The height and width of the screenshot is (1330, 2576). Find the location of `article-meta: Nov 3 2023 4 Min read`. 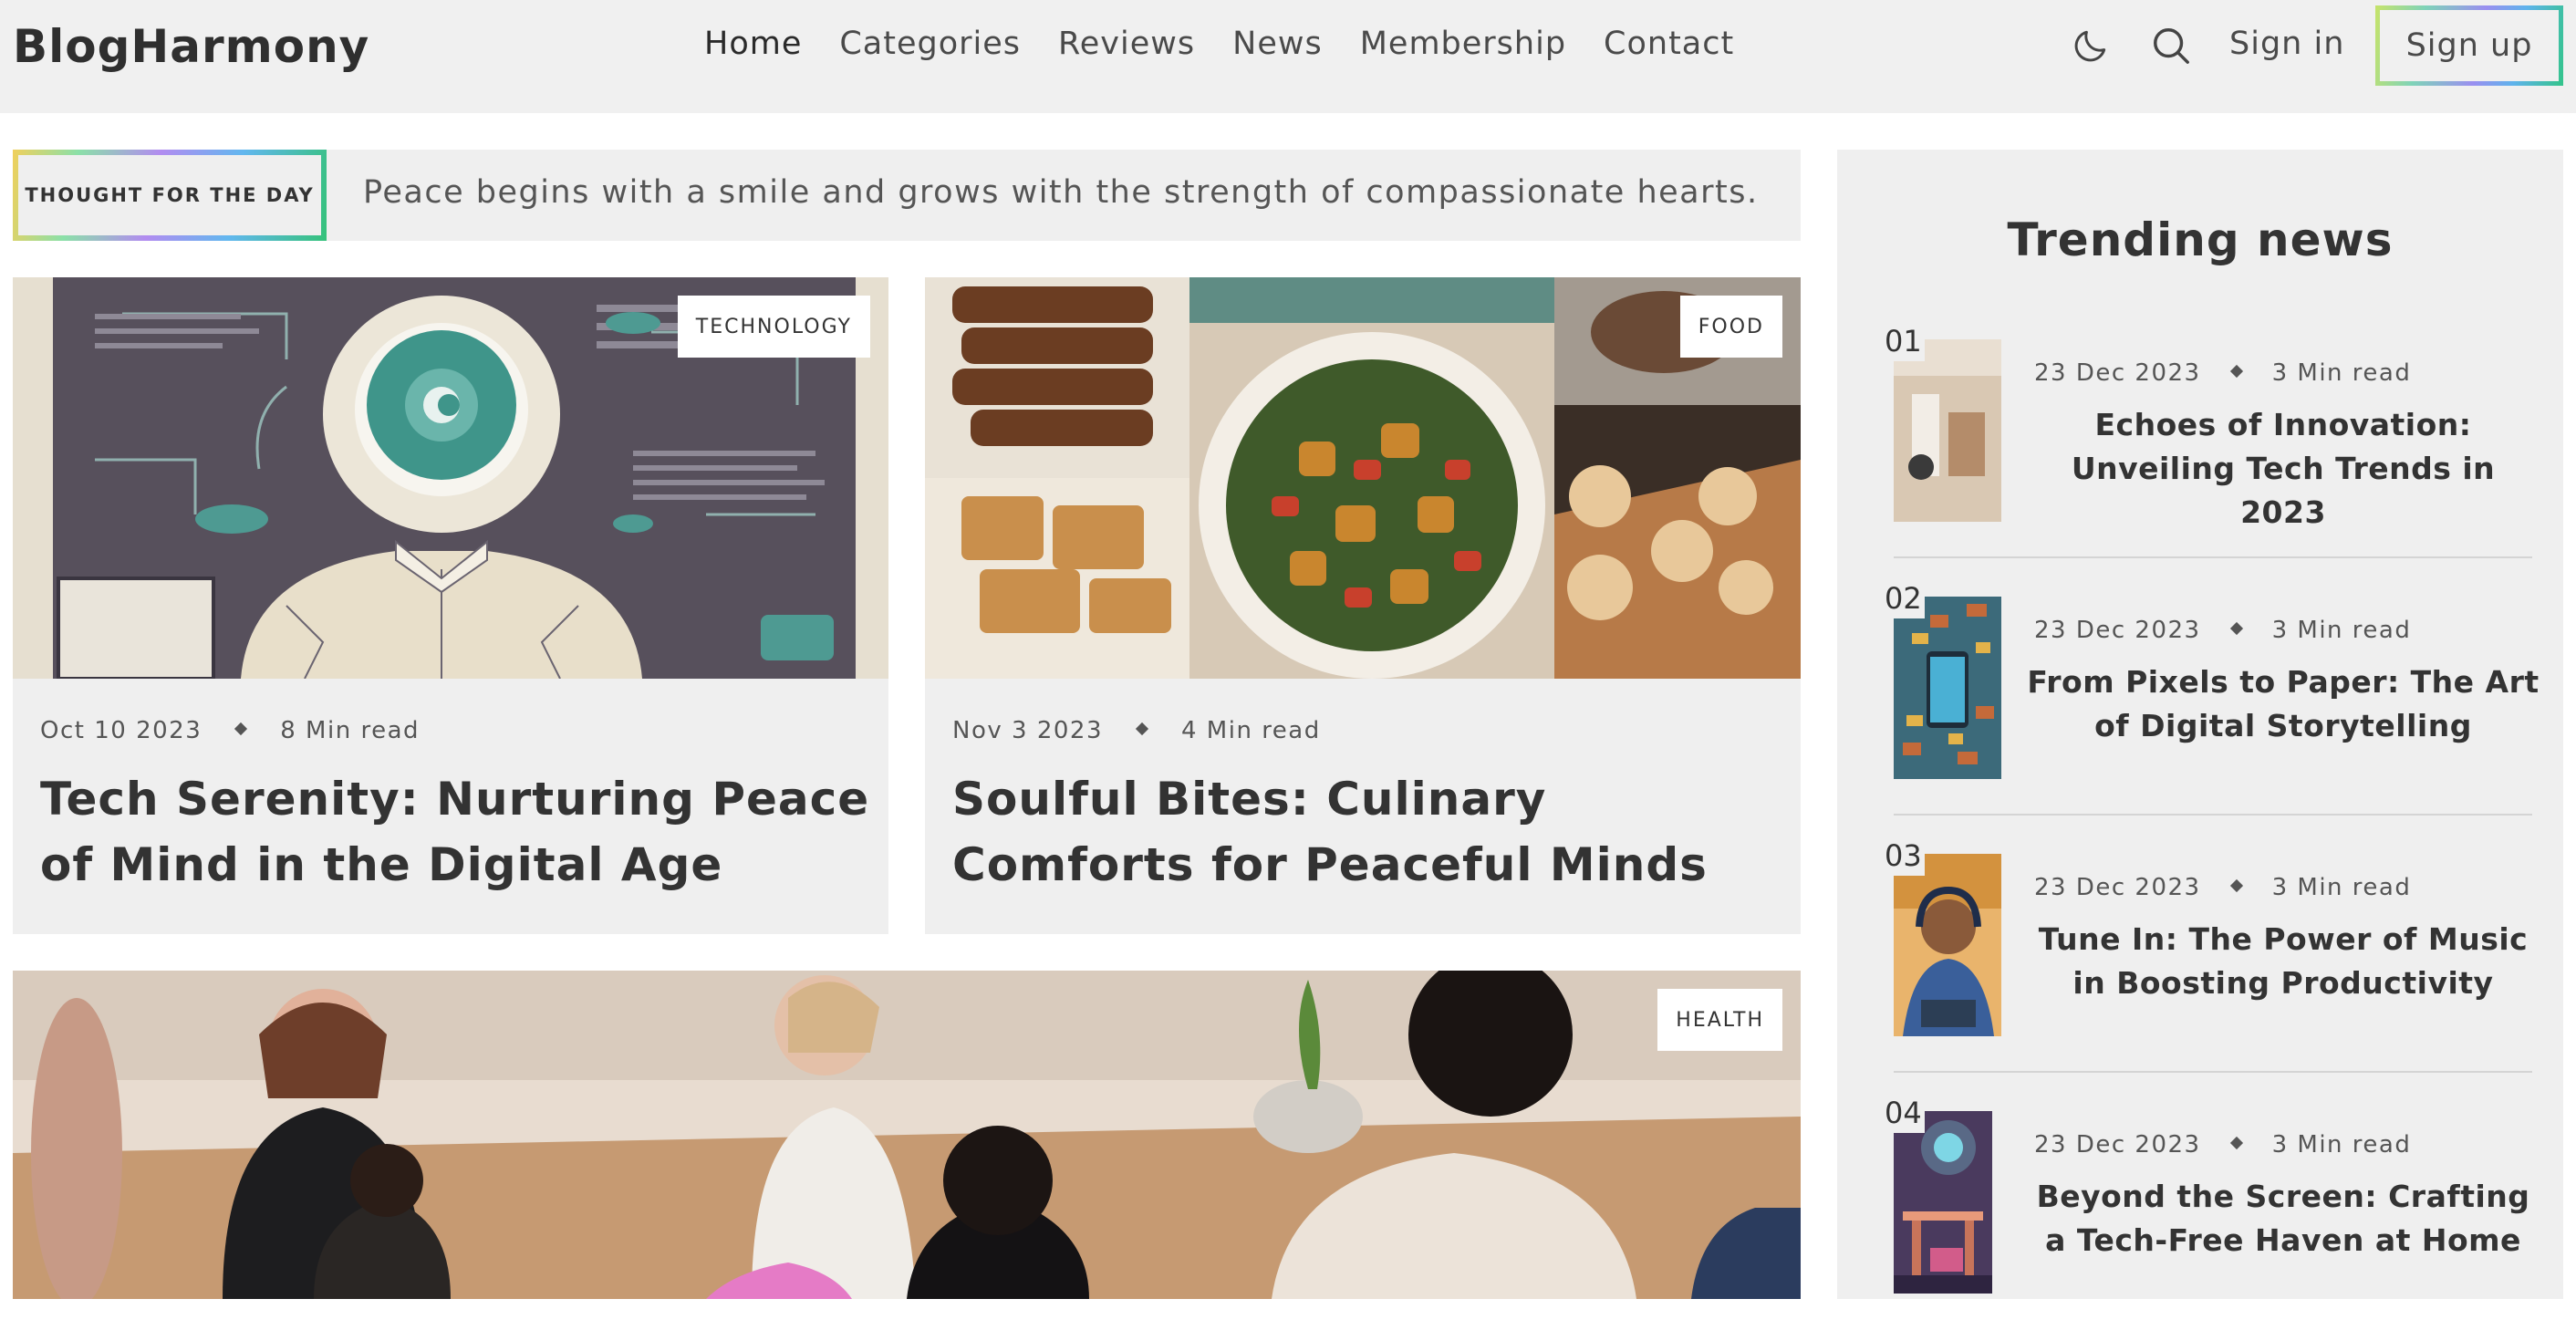

article-meta: Nov 3 2023 4 Min read is located at coordinates (1136, 730).